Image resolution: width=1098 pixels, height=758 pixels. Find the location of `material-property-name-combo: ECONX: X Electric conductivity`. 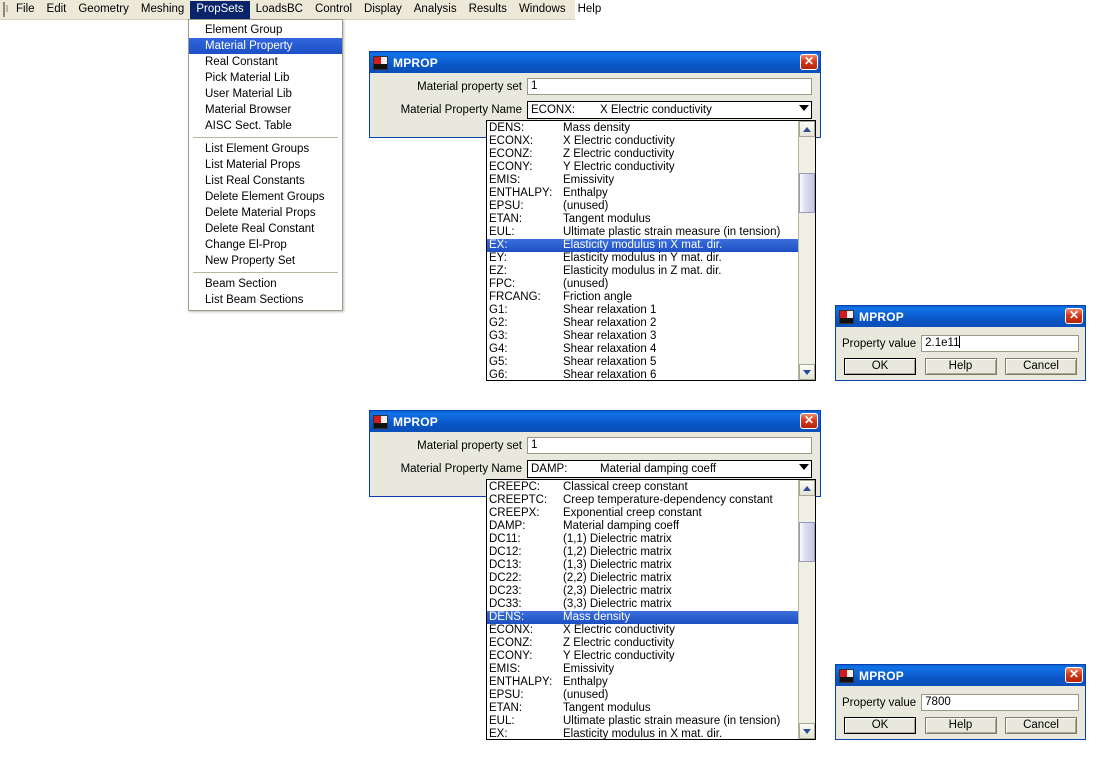

material-property-name-combo: ECONX: X Electric conductivity is located at coordinates (669, 109).